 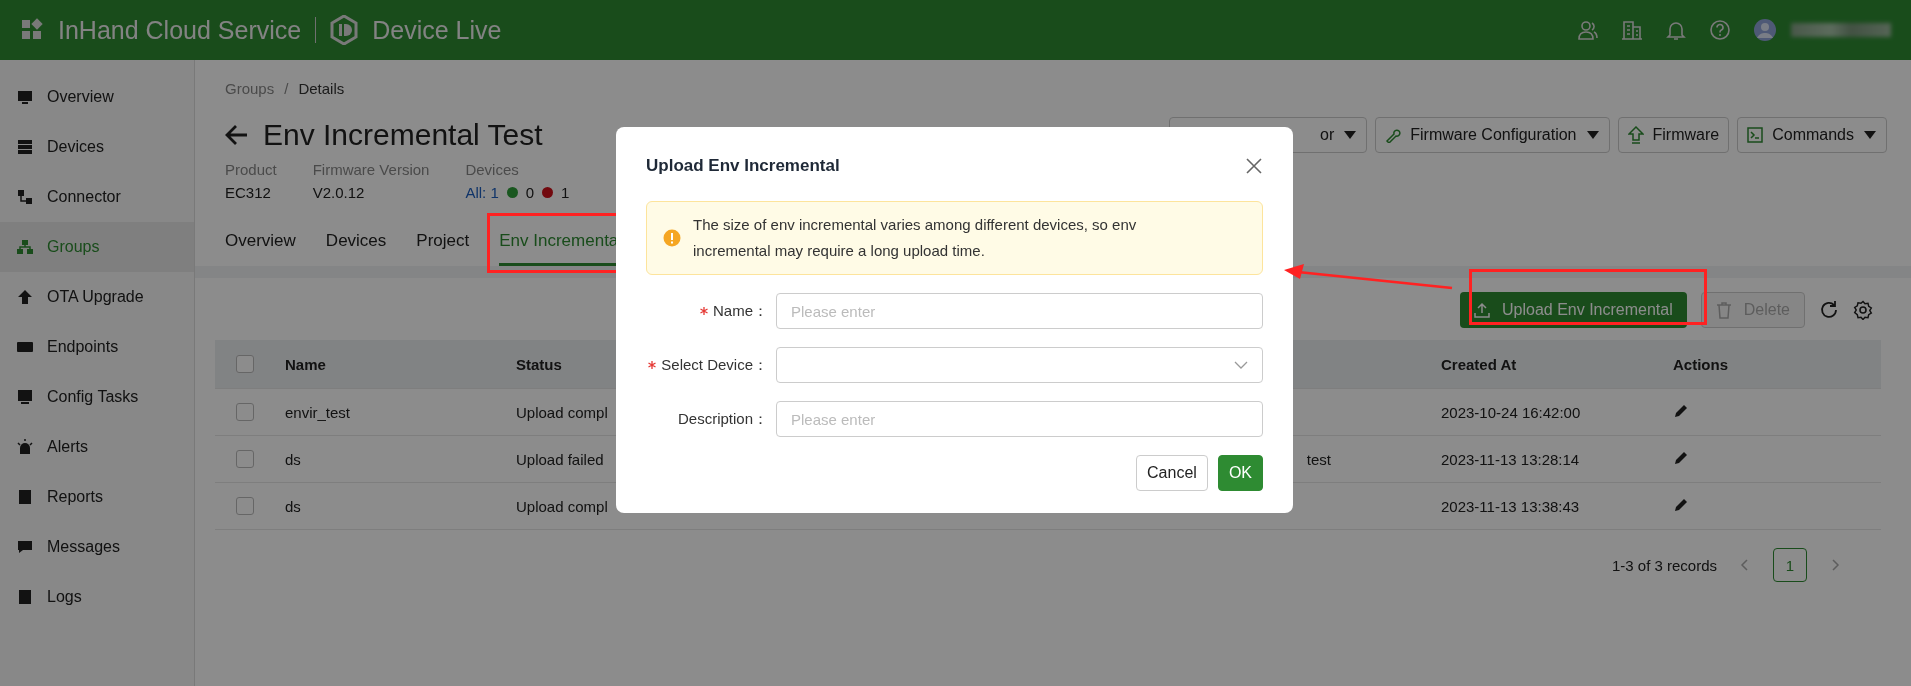 What do you see at coordinates (344, 30) in the screenshot?
I see `logo-icon` at bounding box center [344, 30].